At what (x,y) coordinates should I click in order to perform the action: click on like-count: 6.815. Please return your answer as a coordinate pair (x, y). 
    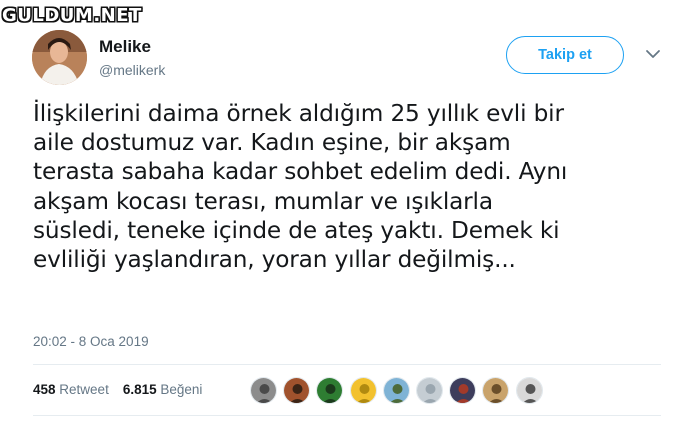
    Looking at the image, I should click on (139, 389).